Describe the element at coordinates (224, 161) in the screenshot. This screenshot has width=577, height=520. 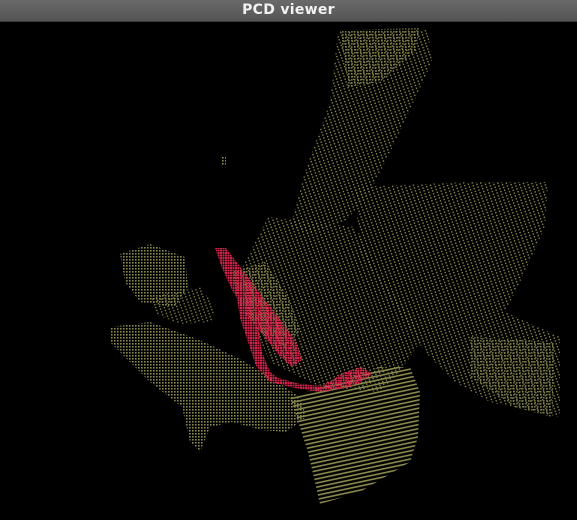
I see `stray-points` at that location.